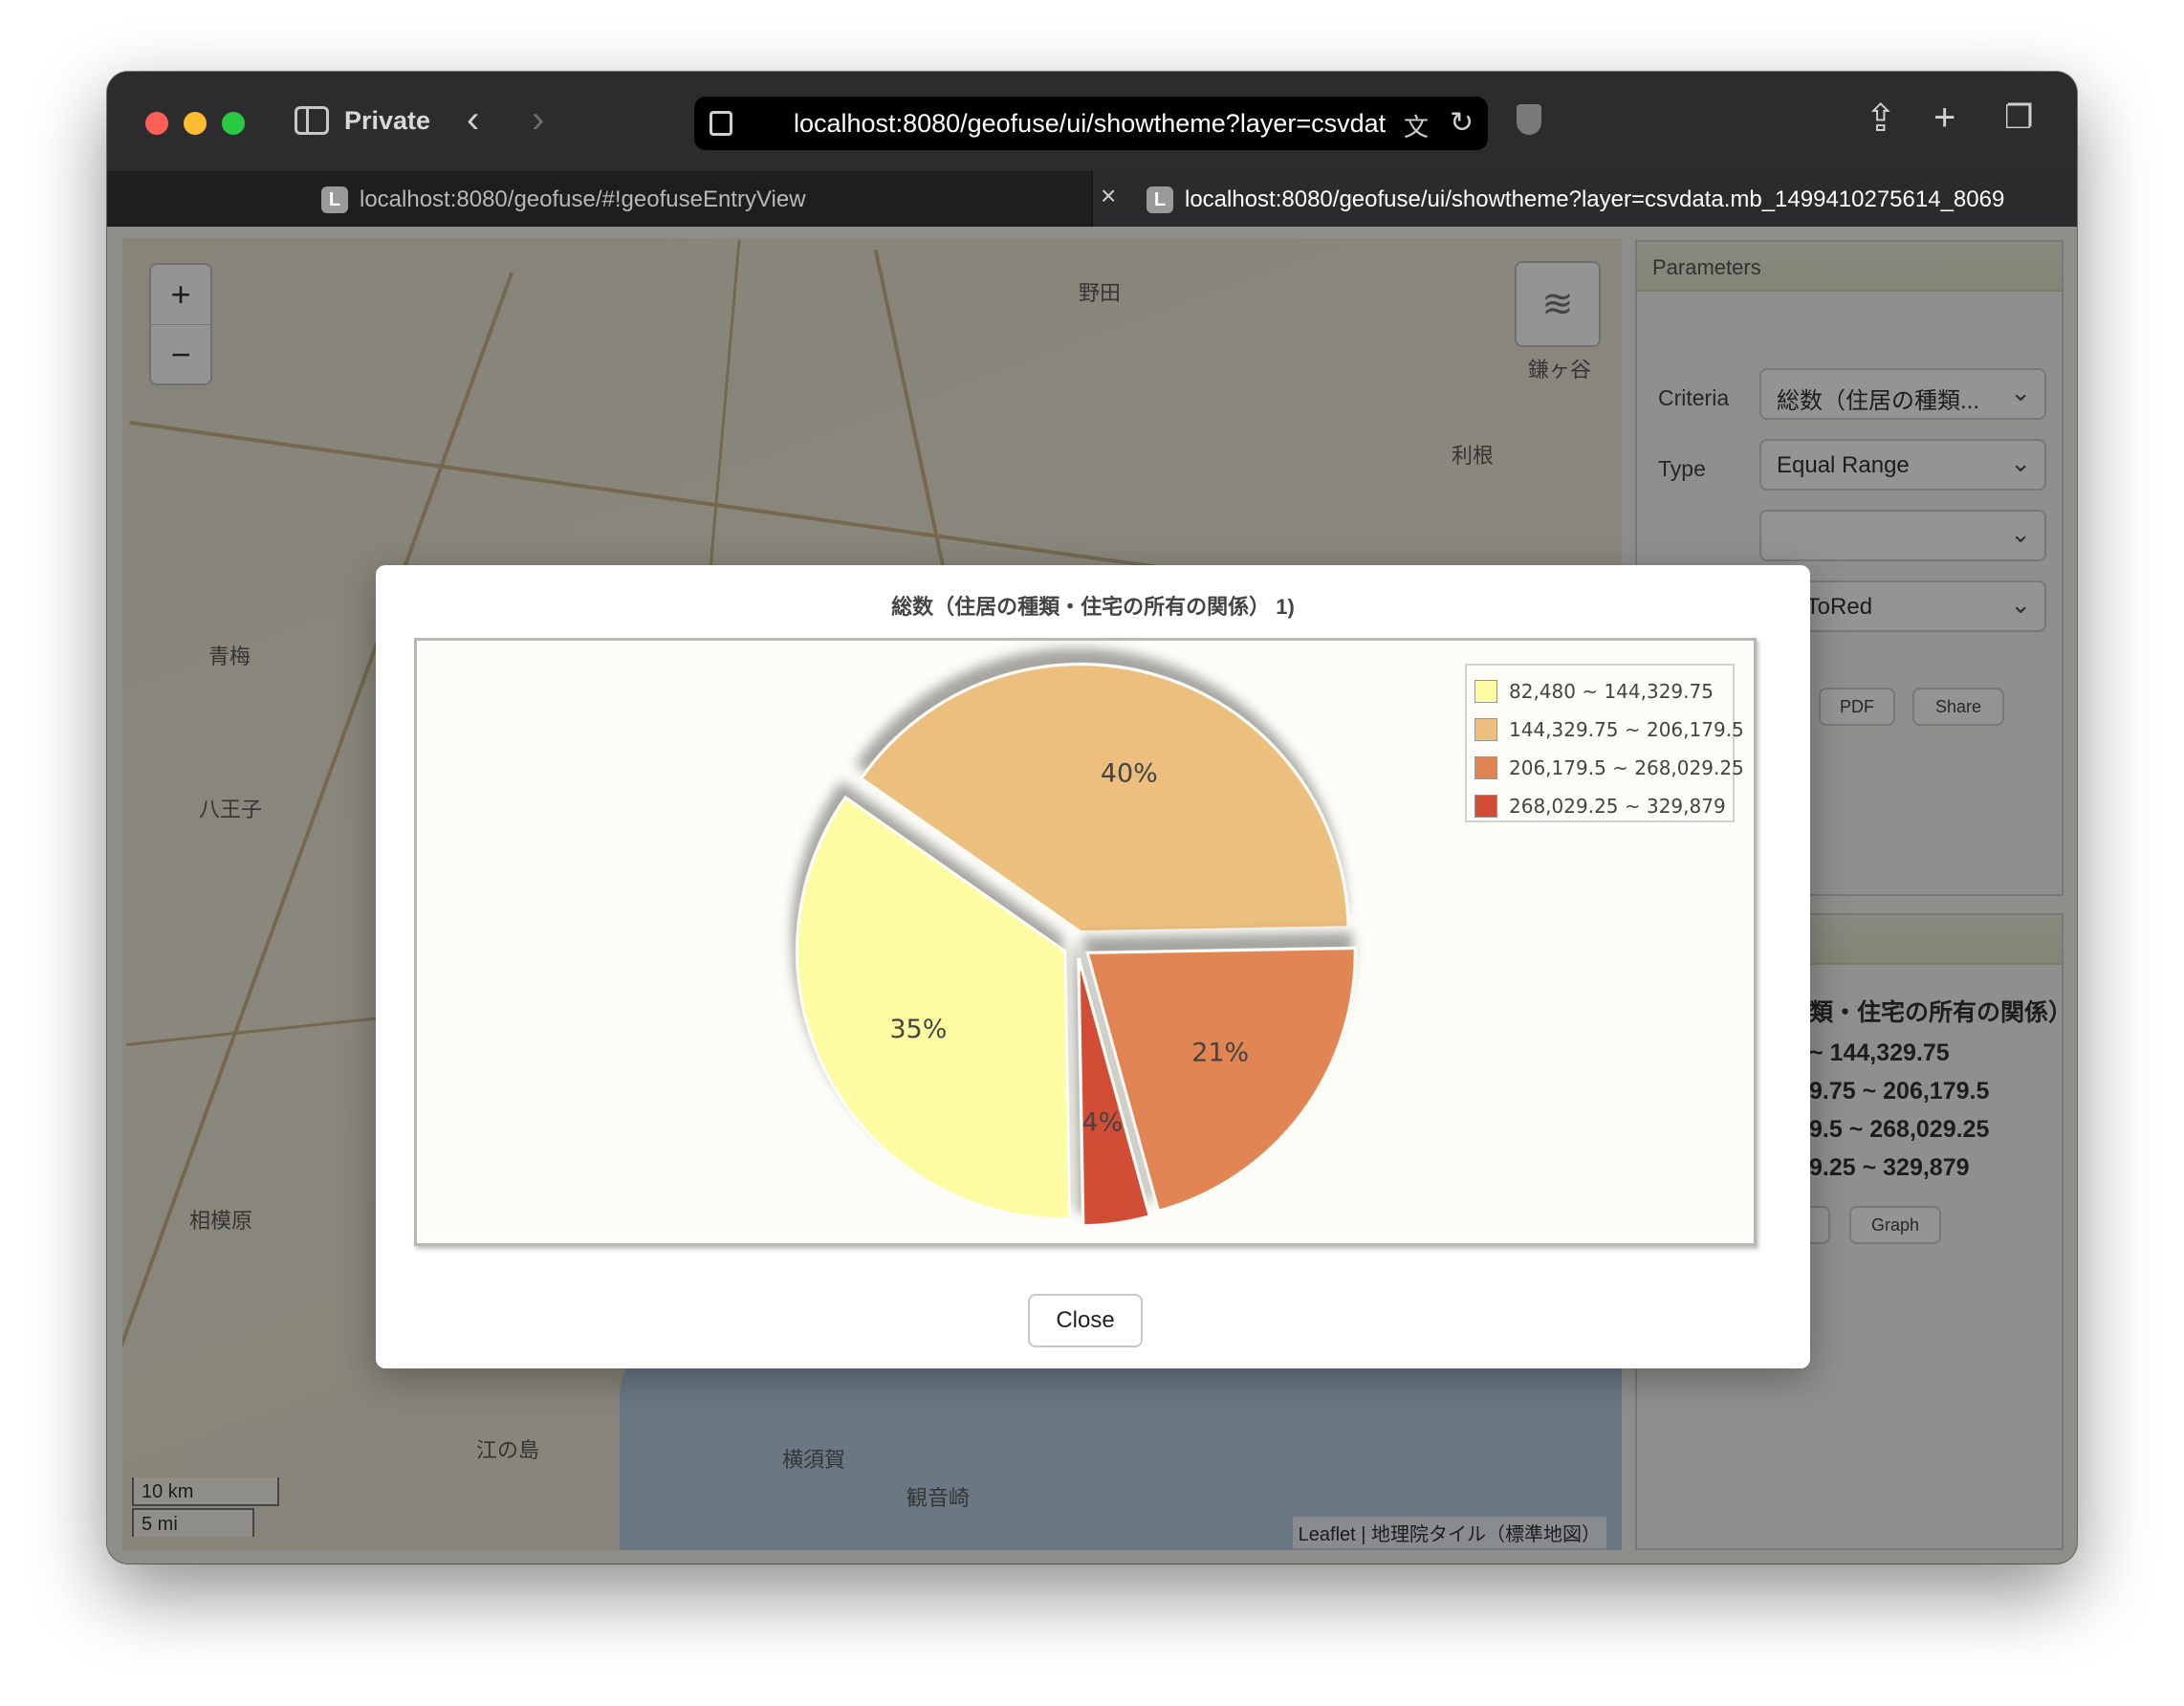  Describe the element at coordinates (1881, 119) in the screenshot. I see `share-icon: ⇪` at that location.